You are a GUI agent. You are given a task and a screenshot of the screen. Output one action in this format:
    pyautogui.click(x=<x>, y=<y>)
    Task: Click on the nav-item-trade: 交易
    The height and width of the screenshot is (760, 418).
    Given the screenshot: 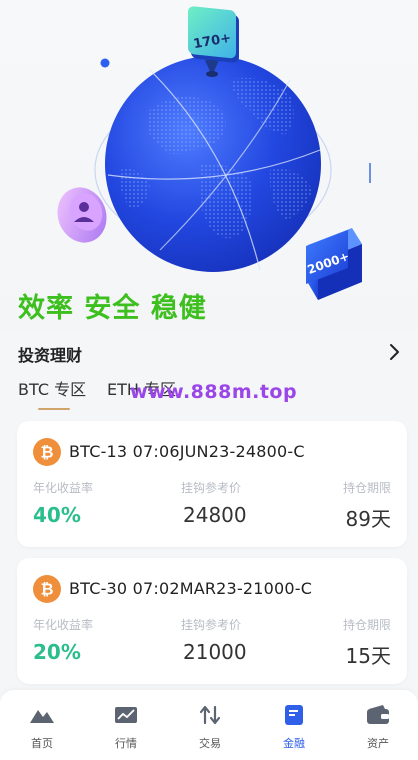 What is the action you would take?
    pyautogui.click(x=210, y=725)
    